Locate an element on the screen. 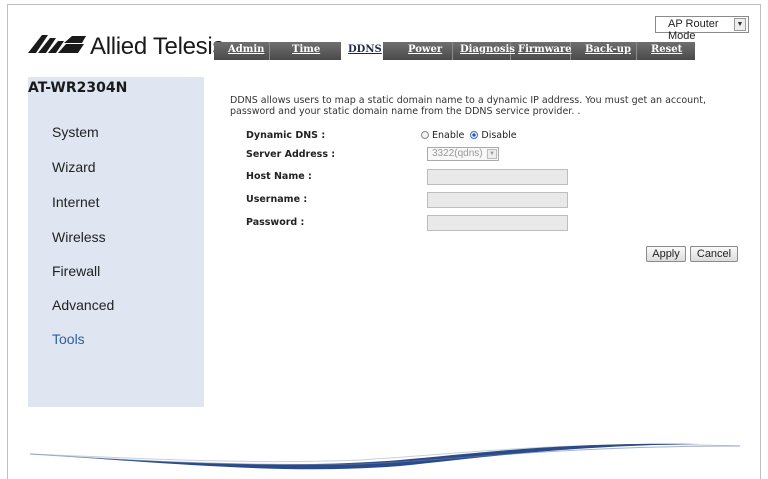 This screenshot has height=479, width=768. tab-reset: Reset is located at coordinates (666, 49).